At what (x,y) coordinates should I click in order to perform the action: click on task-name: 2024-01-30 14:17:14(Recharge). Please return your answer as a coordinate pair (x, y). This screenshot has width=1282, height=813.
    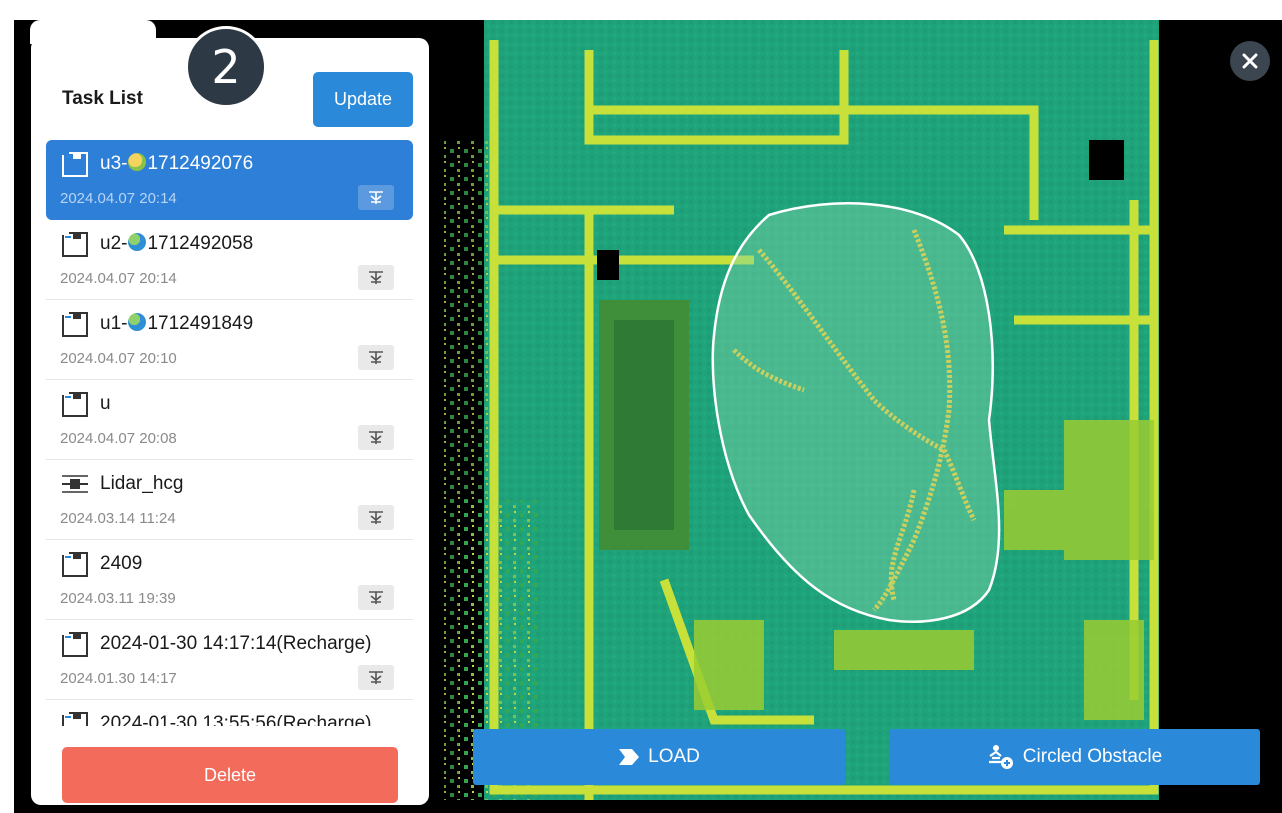
    Looking at the image, I should click on (236, 643).